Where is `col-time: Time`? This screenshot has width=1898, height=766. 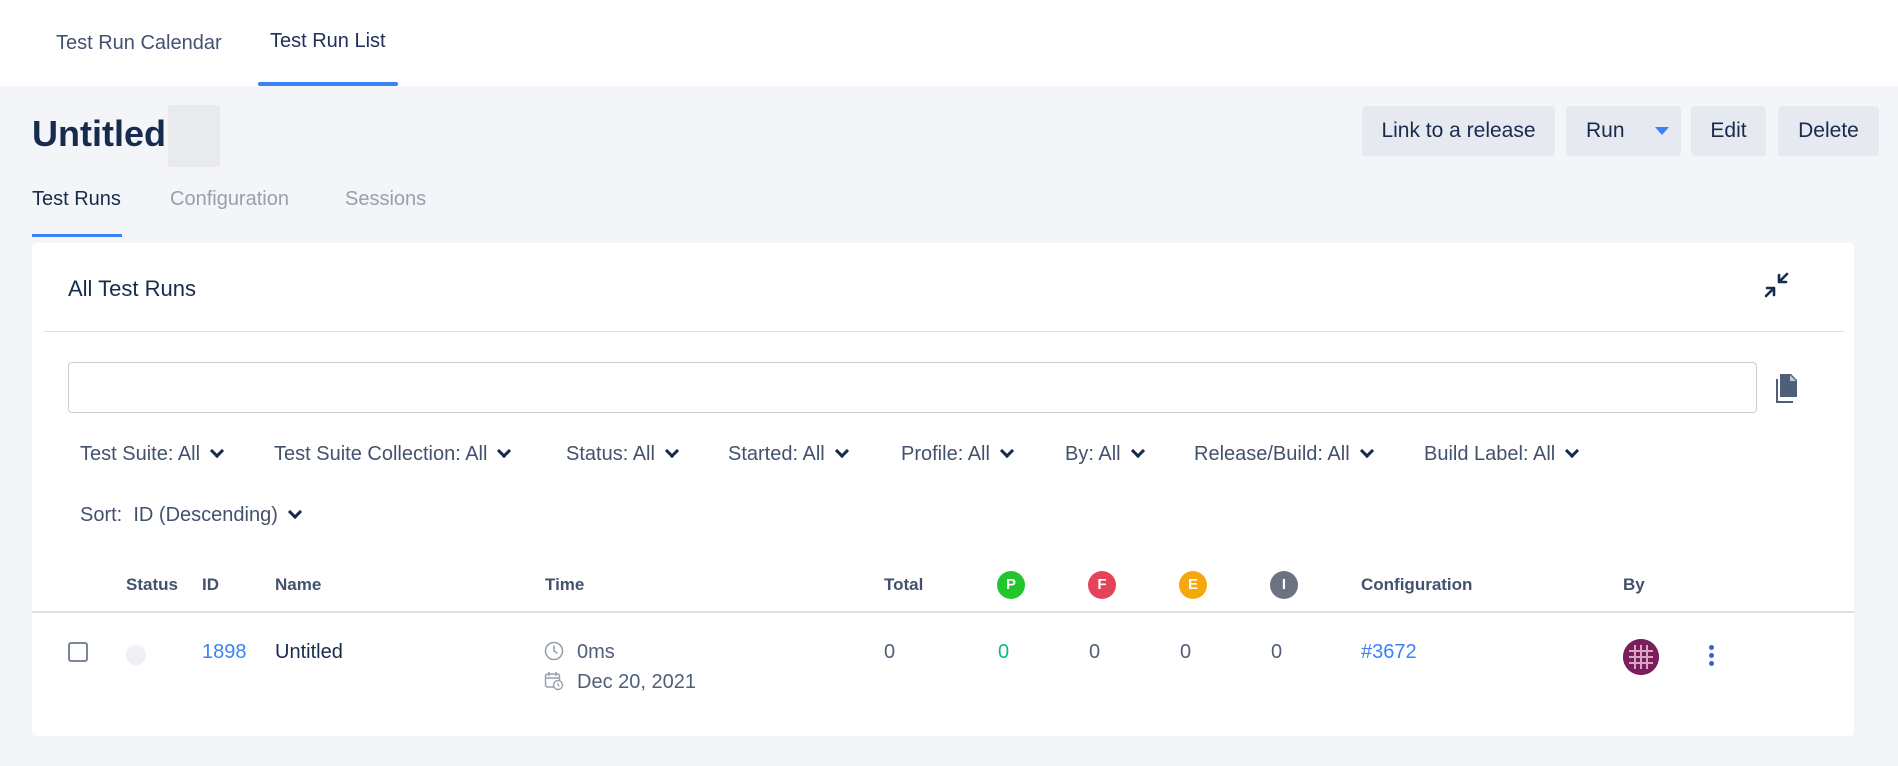 col-time: Time is located at coordinates (564, 585).